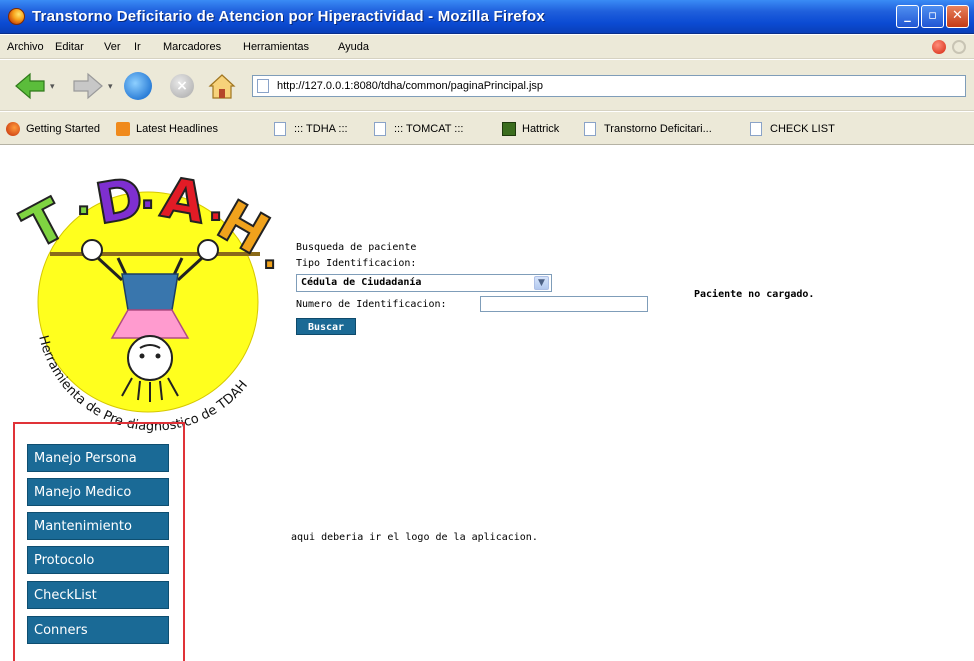 The width and height of the screenshot is (974, 661). Describe the element at coordinates (356, 263) in the screenshot. I see `tipo-identificacion-label: Tipo Identificacion:` at that location.